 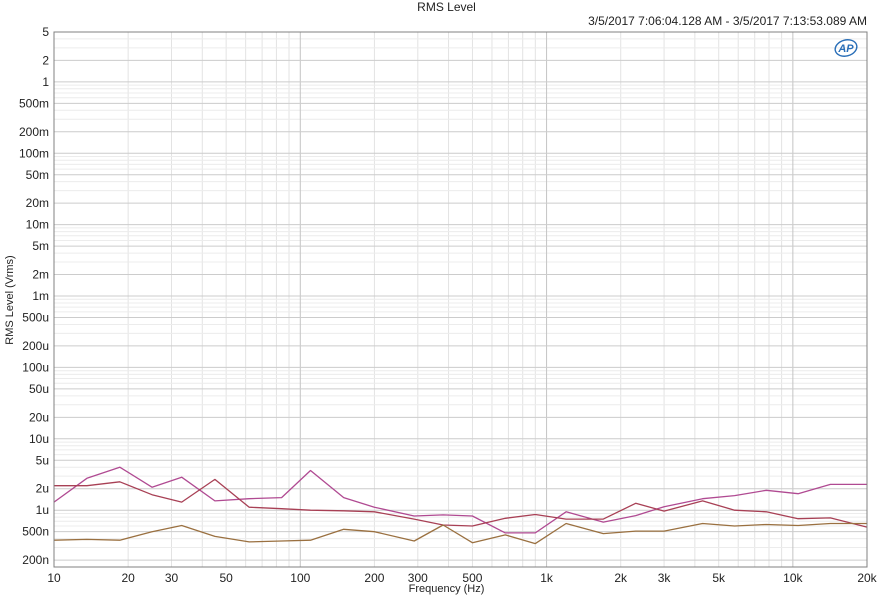 What do you see at coordinates (42, 489) in the screenshot?
I see `y-tick-label: 2u` at bounding box center [42, 489].